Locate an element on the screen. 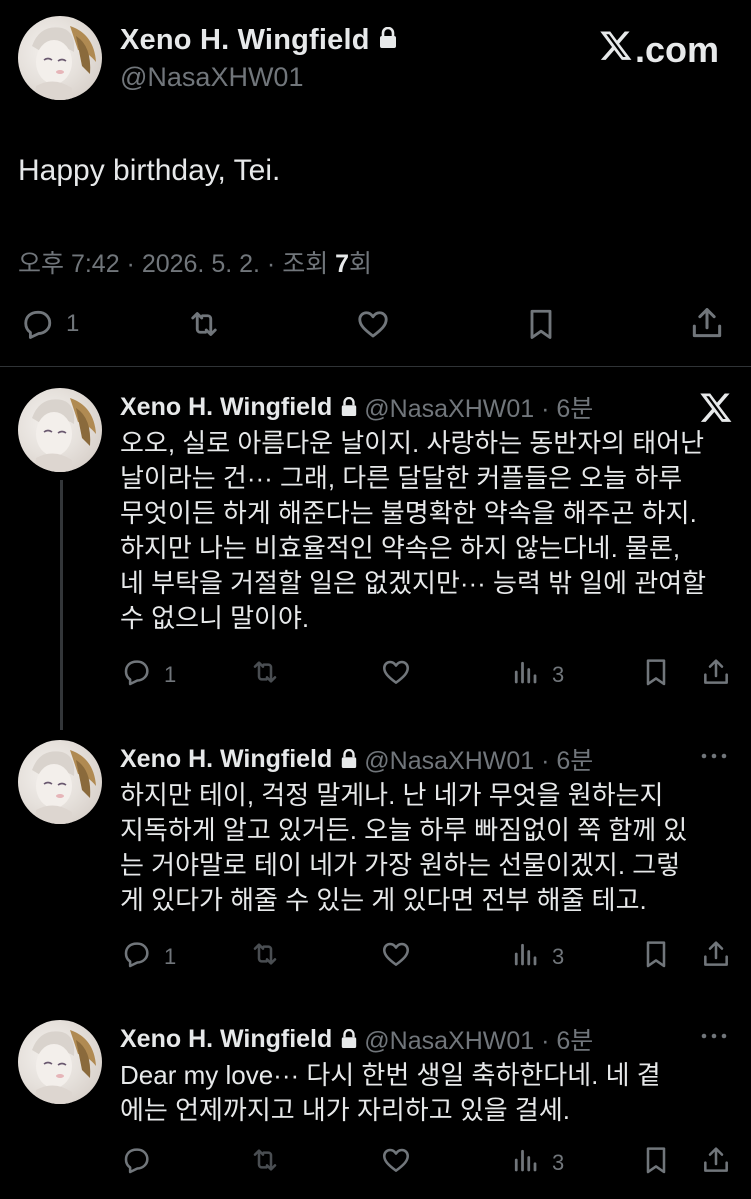 The width and height of the screenshot is (751, 1199). reply-line: 무엇이든 하게 해준다는 불명확한 약속을 해주곤 하지. is located at coordinates (408, 513).